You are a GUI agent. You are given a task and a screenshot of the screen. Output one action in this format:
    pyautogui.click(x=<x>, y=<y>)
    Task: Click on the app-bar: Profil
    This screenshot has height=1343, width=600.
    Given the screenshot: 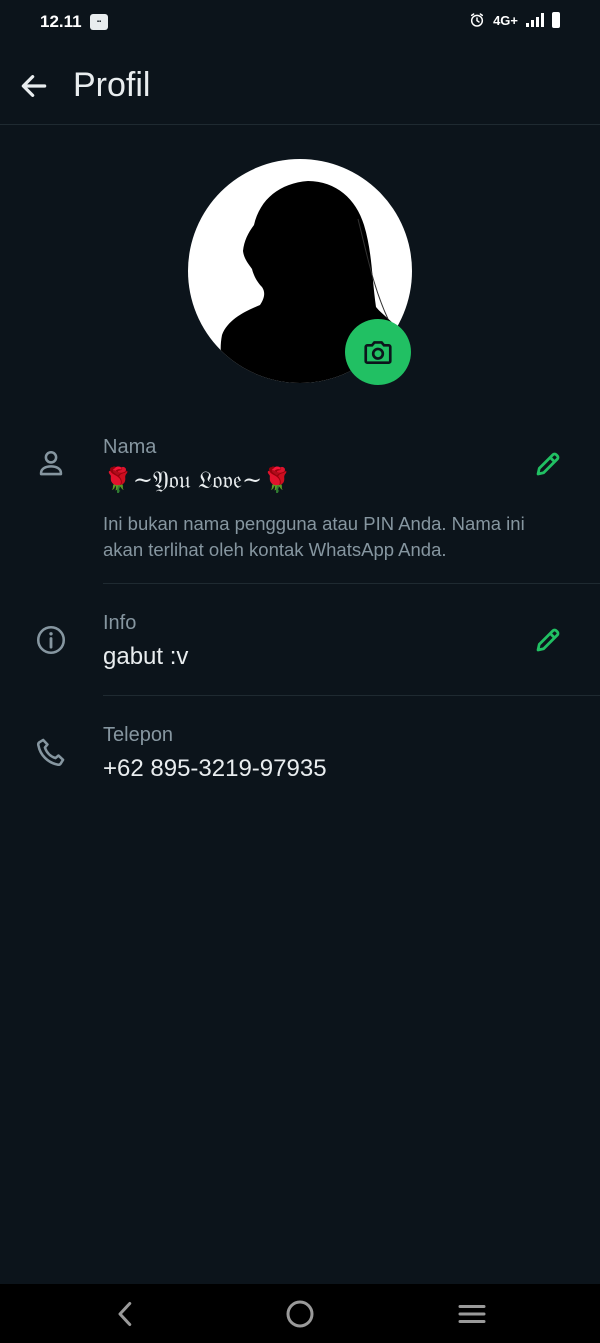 What is the action you would take?
    pyautogui.click(x=300, y=84)
    